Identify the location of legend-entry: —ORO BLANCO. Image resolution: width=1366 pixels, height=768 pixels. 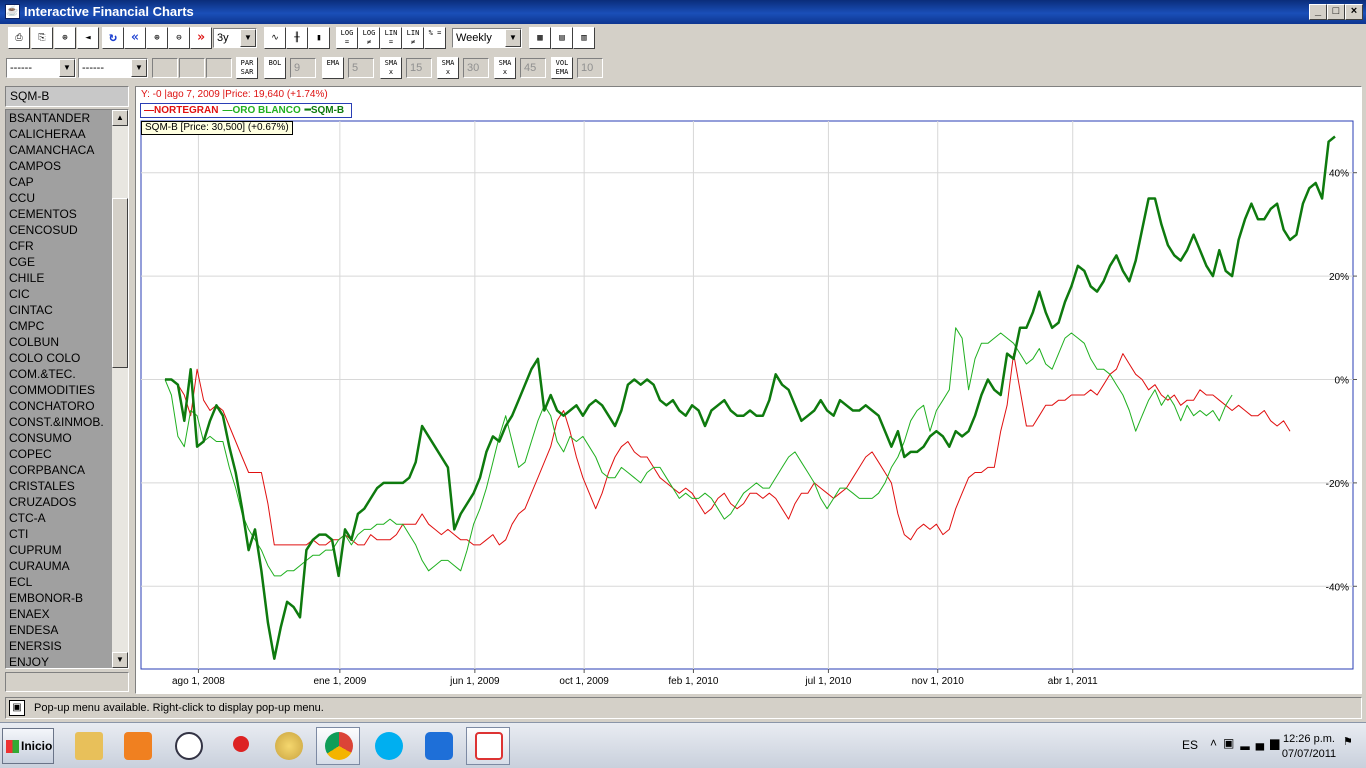
(261, 110).